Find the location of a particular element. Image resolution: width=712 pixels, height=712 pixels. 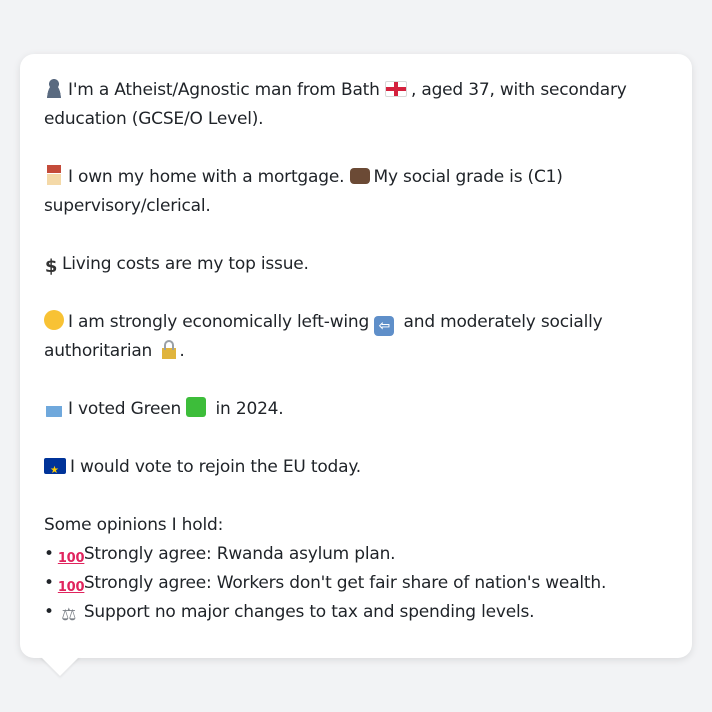

briefcase-icon is located at coordinates (359, 176).